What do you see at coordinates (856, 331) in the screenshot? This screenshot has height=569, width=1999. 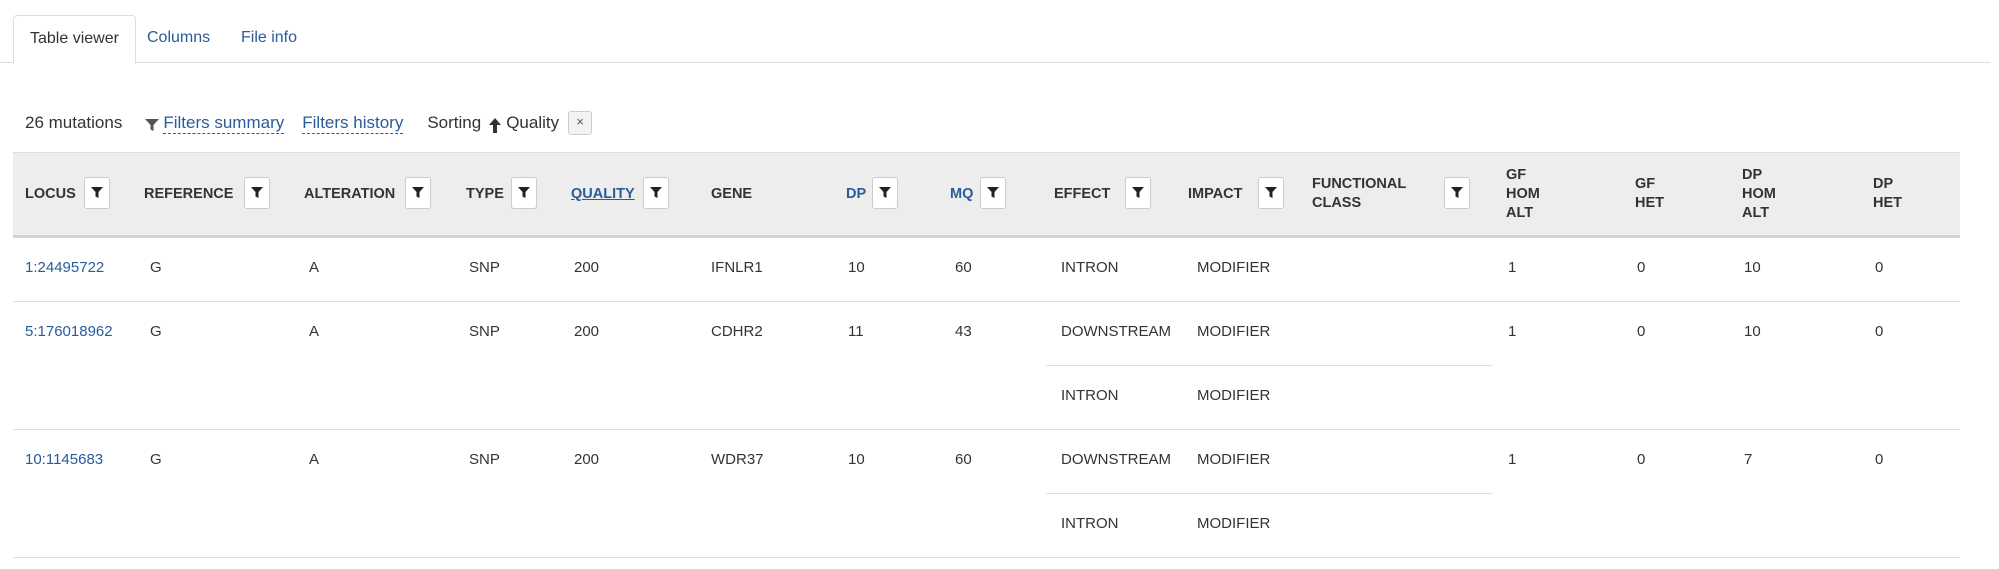 I see `cell-dp: 11` at bounding box center [856, 331].